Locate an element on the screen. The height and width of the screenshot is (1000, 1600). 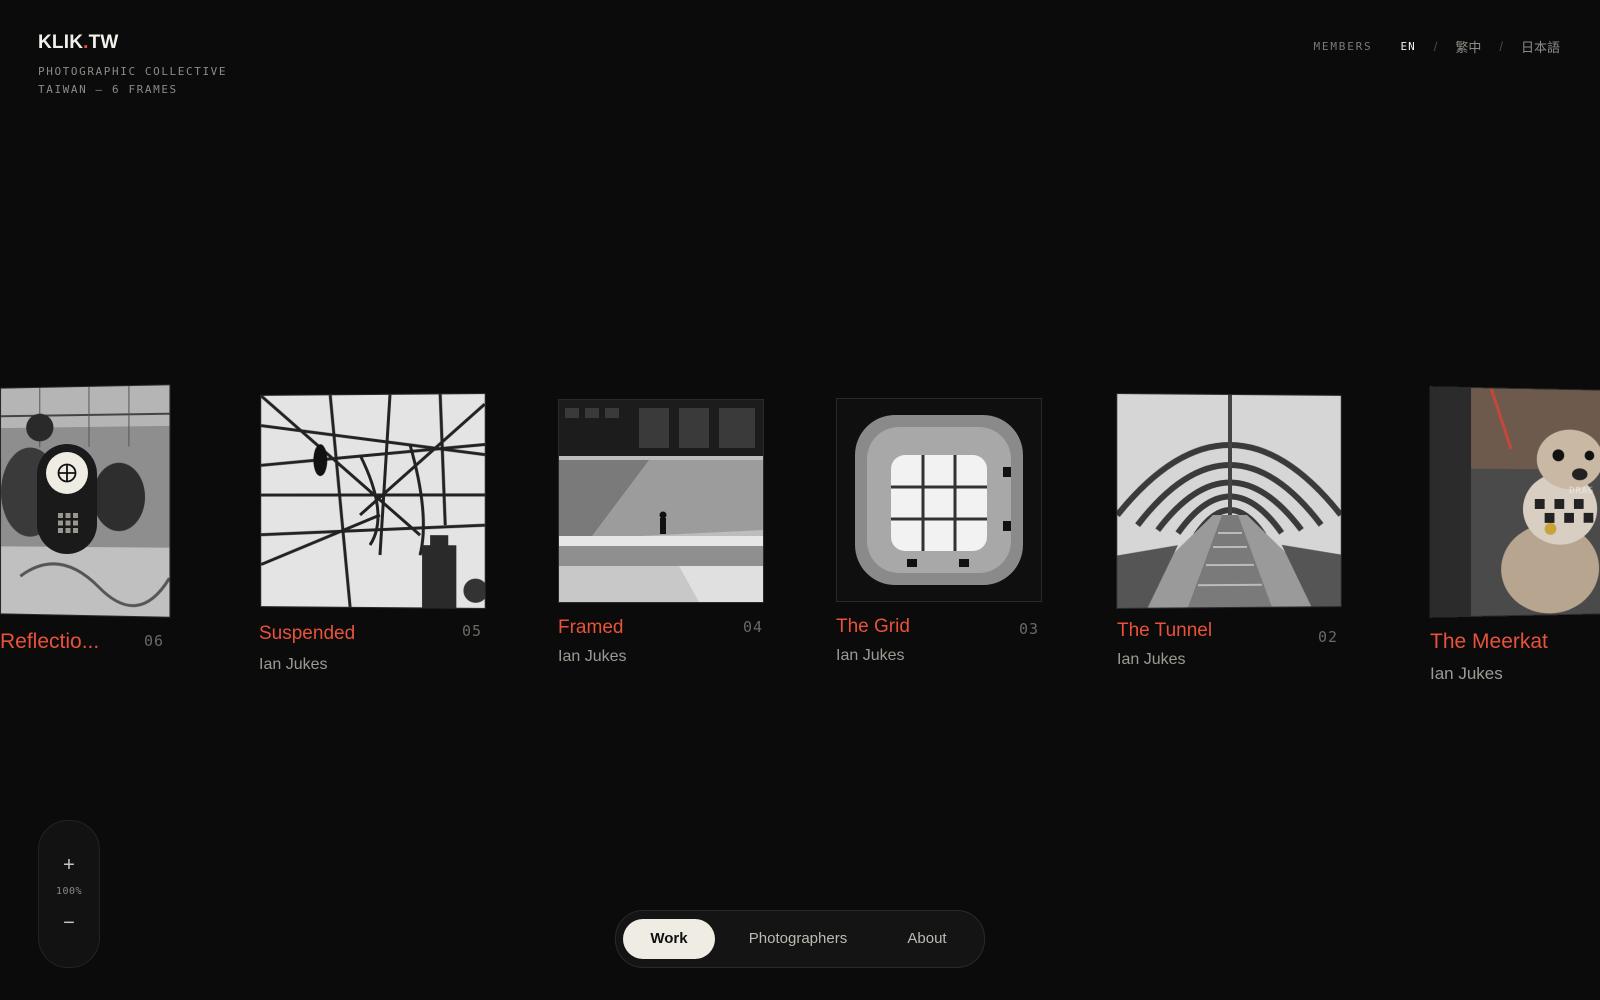
work-number: 04 is located at coordinates (753, 627).